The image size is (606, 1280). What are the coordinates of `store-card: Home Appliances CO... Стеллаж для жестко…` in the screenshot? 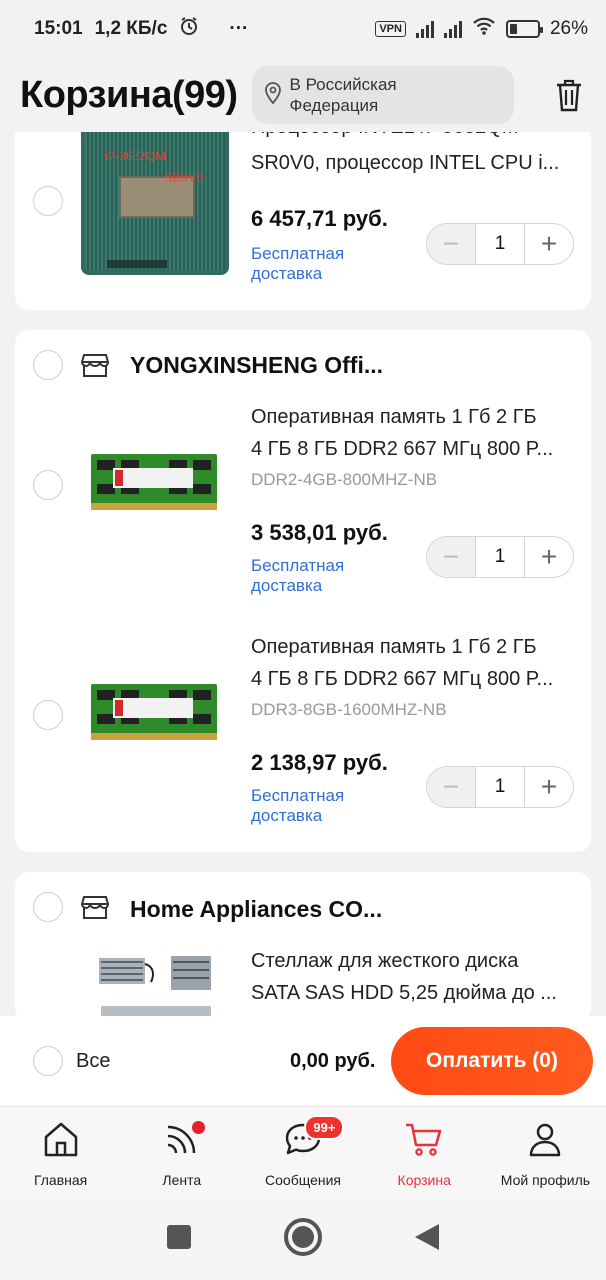 It's located at (303, 947).